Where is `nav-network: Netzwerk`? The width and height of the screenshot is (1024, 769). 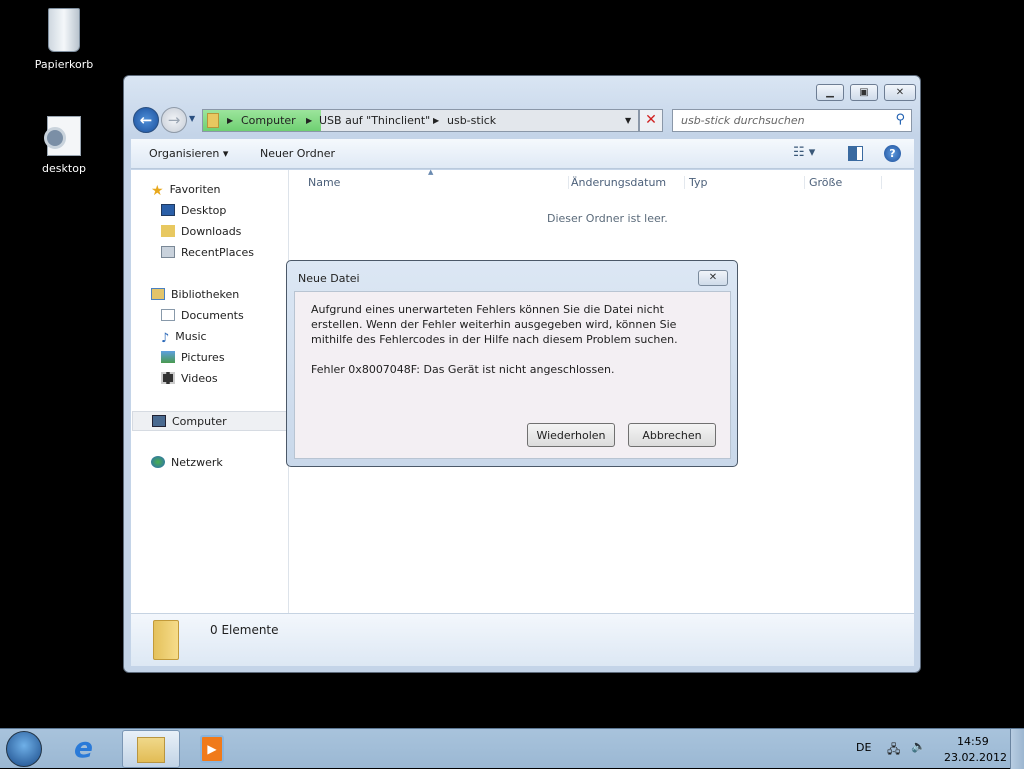 nav-network: Netzwerk is located at coordinates (187, 463).